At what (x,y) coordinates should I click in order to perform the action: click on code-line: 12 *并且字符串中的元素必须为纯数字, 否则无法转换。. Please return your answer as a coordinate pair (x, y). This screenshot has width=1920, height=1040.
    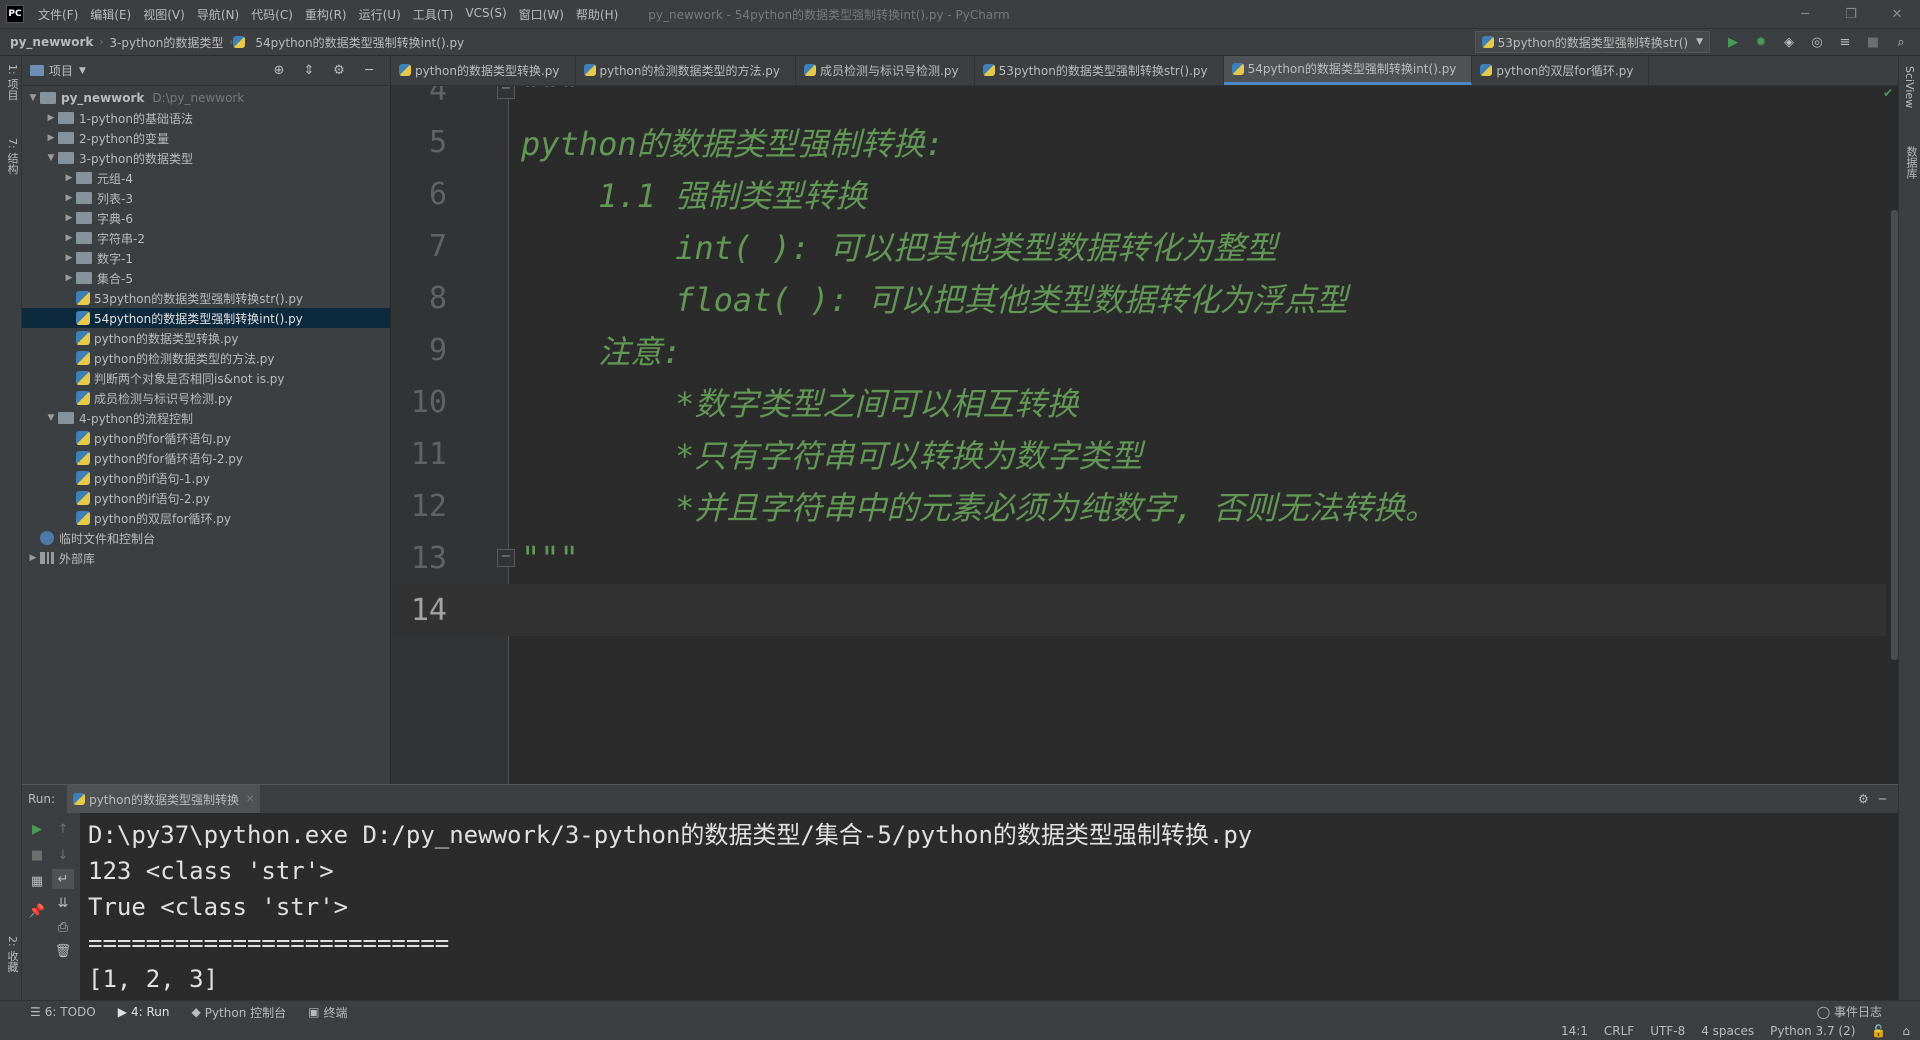
    Looking at the image, I should click on (1138, 506).